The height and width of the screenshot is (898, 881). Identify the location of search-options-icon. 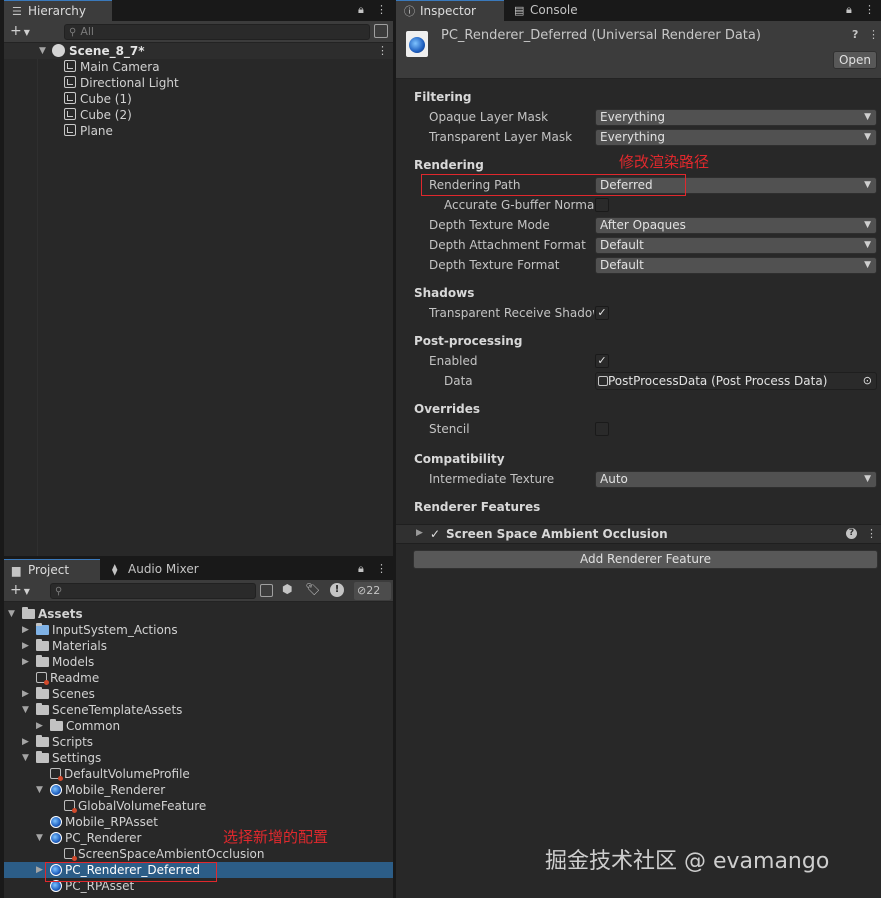
(381, 31).